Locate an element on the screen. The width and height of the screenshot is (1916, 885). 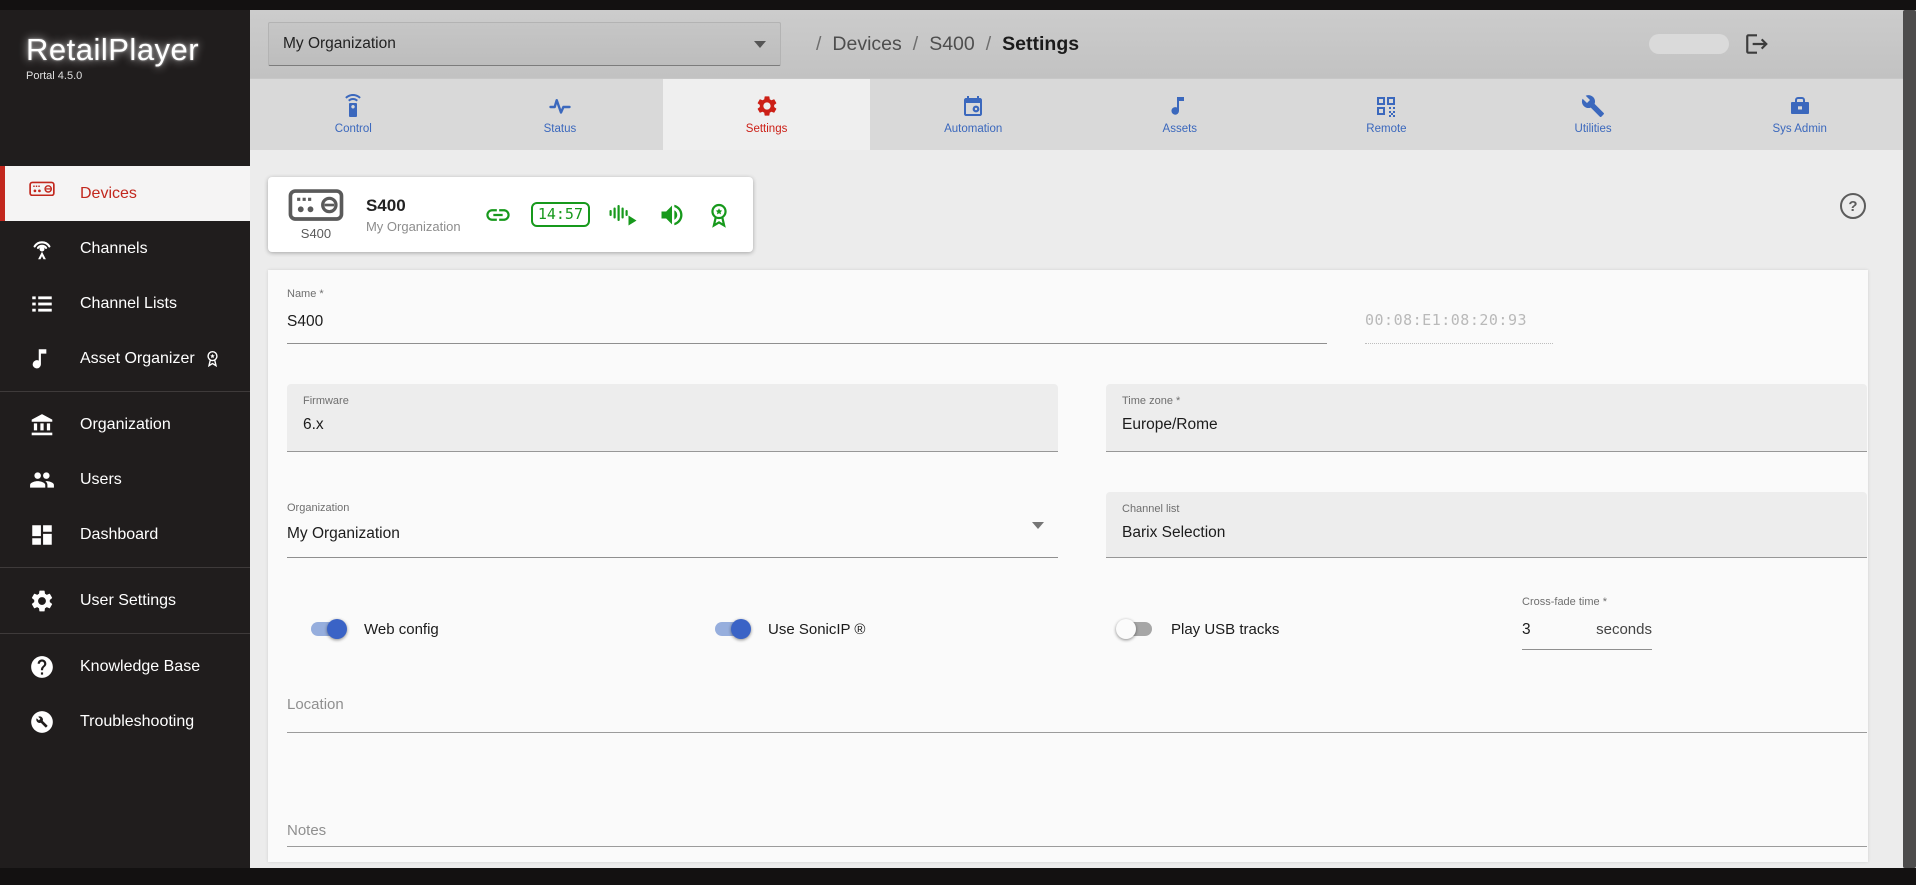
tab-label: Assets is located at coordinates (1180, 129).